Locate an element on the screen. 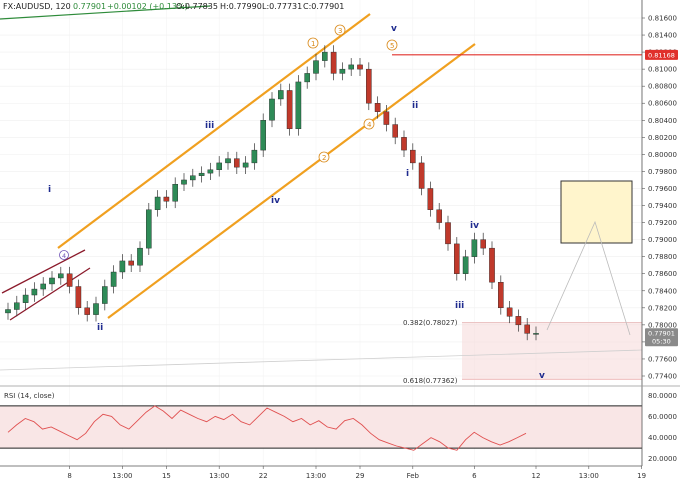 This screenshot has height=485, width=680. price-tick-label: 0.79000 is located at coordinates (662, 240).